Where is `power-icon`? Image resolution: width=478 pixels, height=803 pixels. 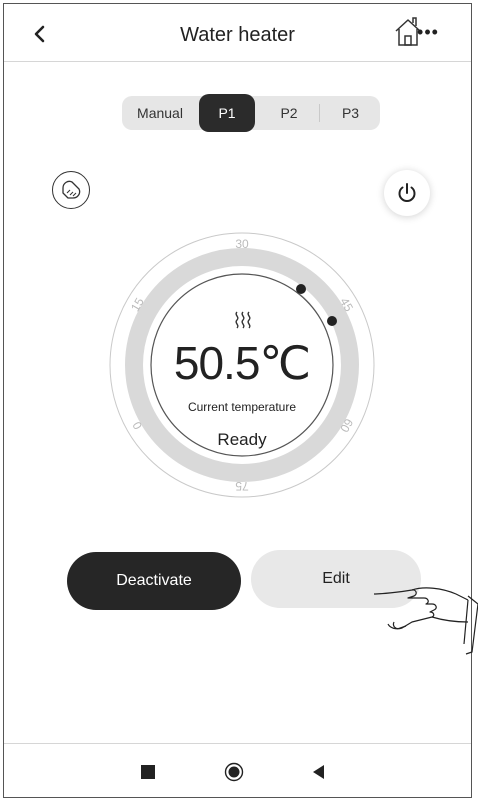
power-icon is located at coordinates (407, 192).